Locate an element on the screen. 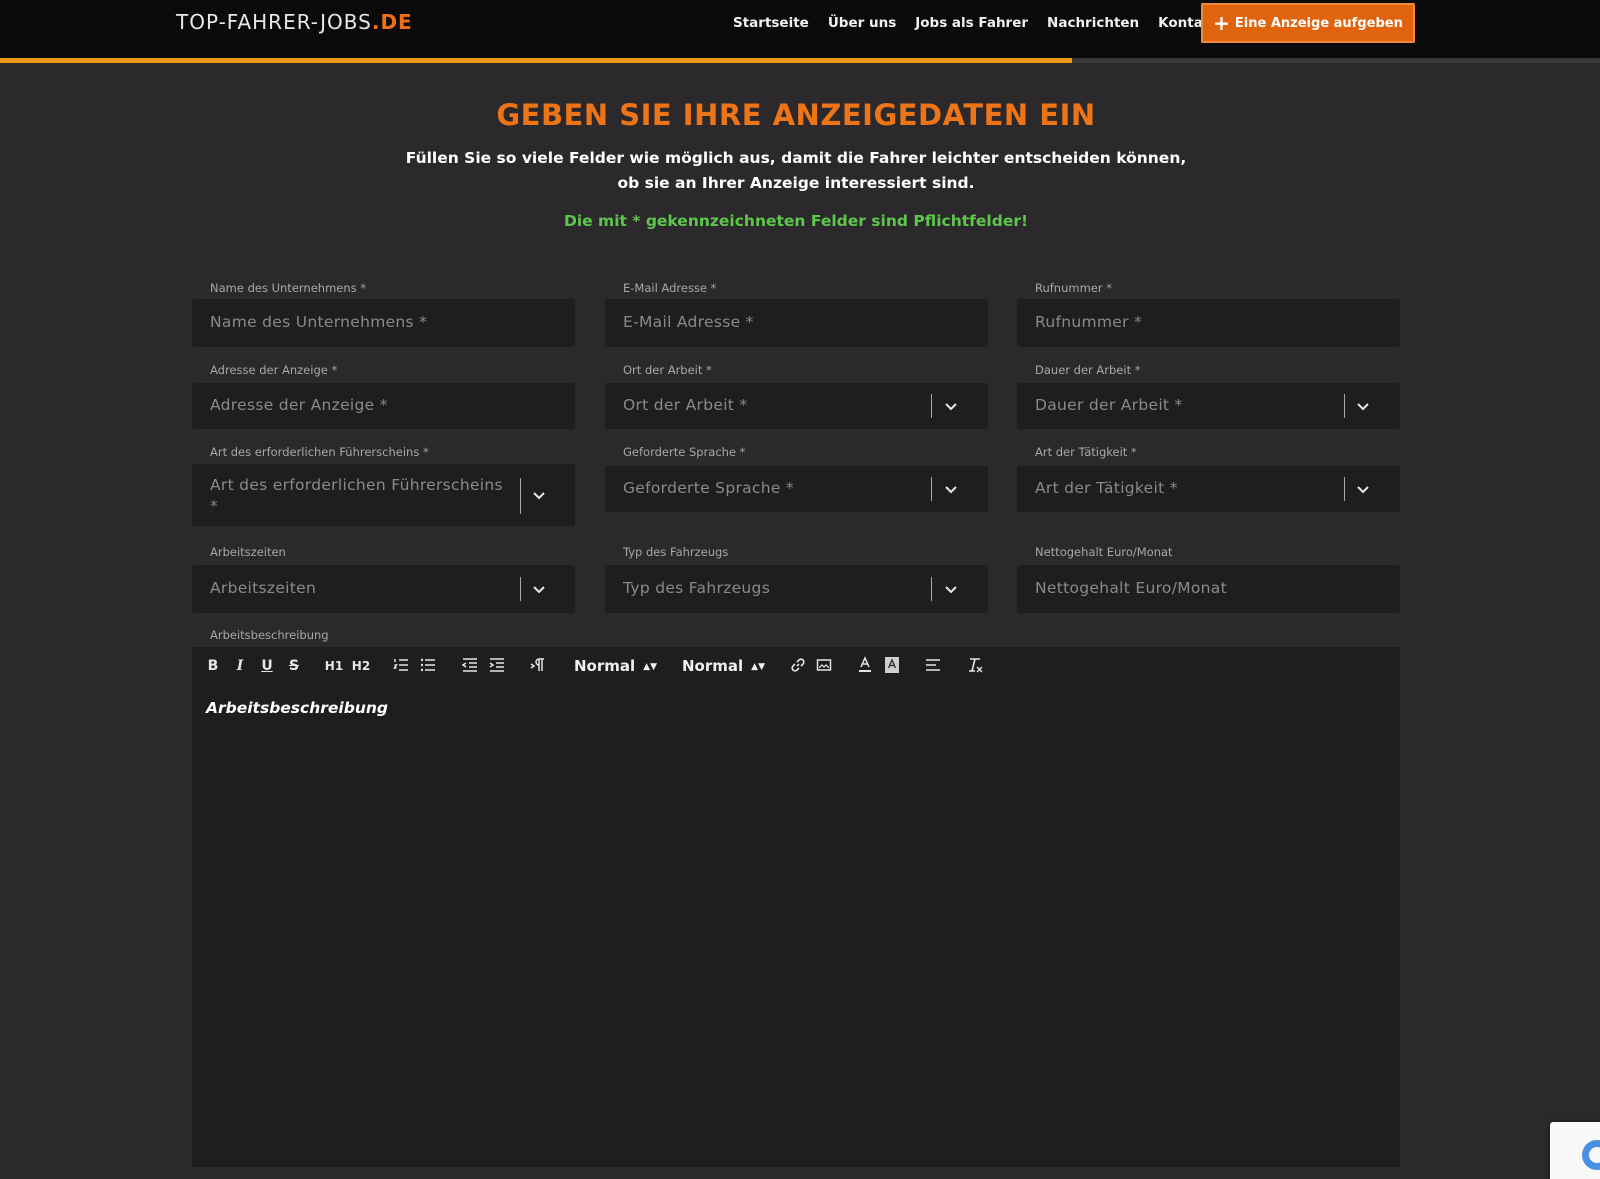 The width and height of the screenshot is (1600, 1179). field-label: Typ des Fahrzeugs is located at coordinates (676, 552).